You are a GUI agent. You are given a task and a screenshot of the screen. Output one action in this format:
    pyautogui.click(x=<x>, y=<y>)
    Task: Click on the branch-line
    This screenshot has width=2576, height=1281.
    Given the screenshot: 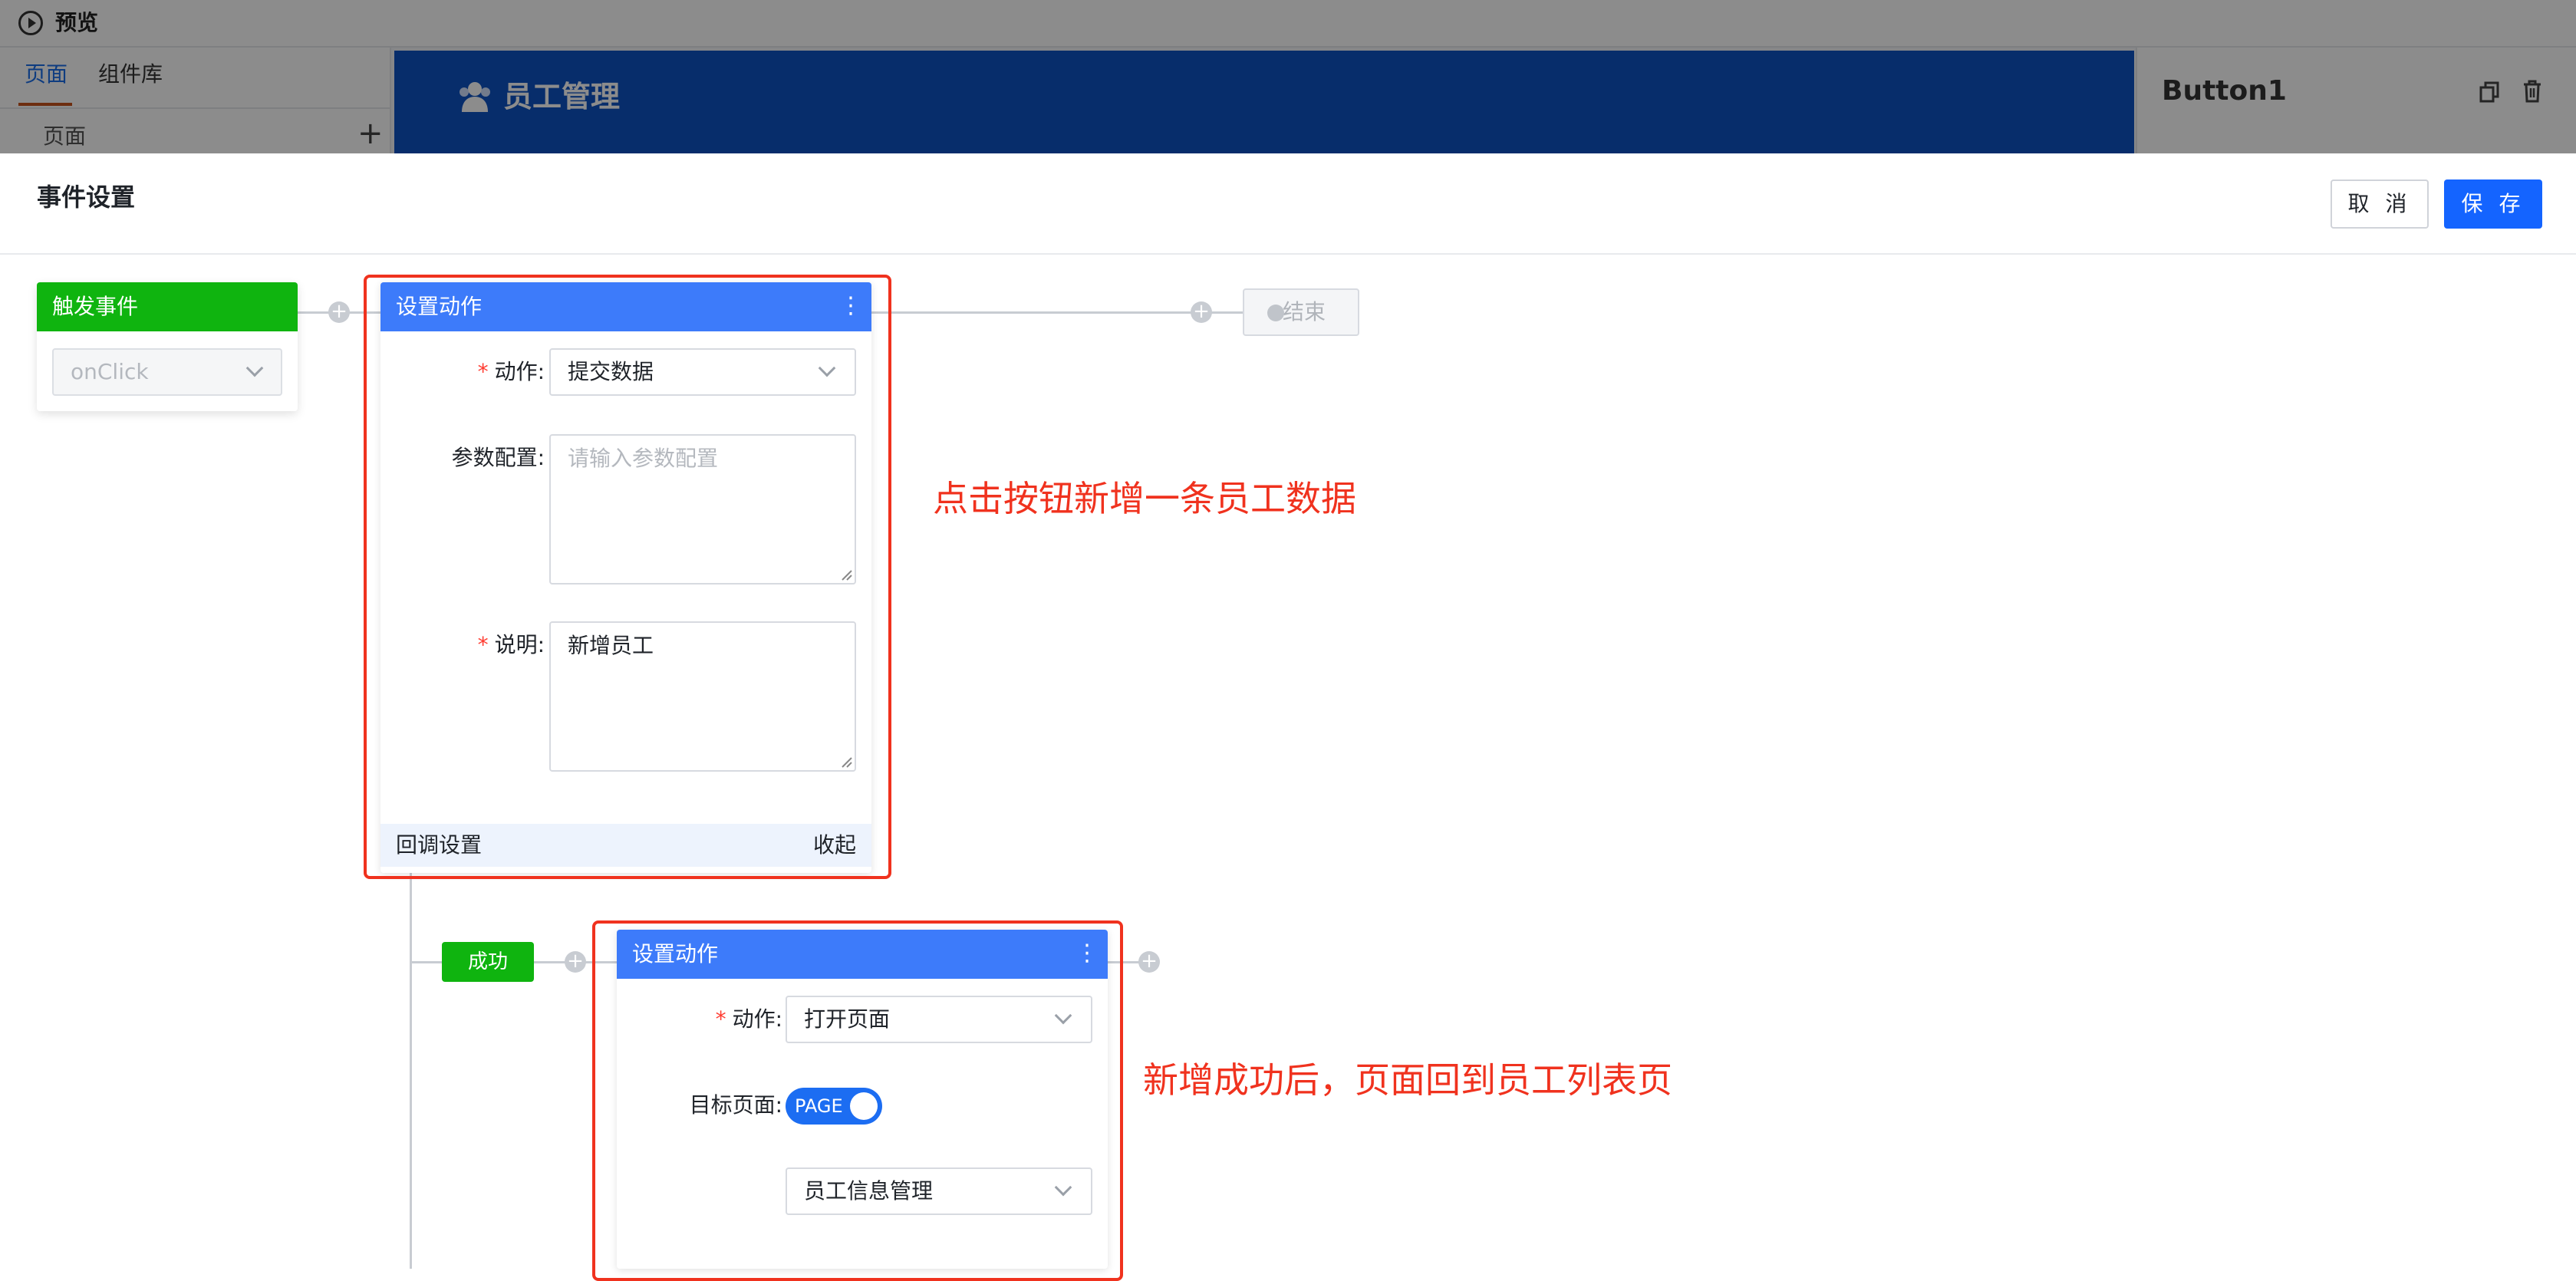 What is the action you would take?
    pyautogui.click(x=411, y=1071)
    